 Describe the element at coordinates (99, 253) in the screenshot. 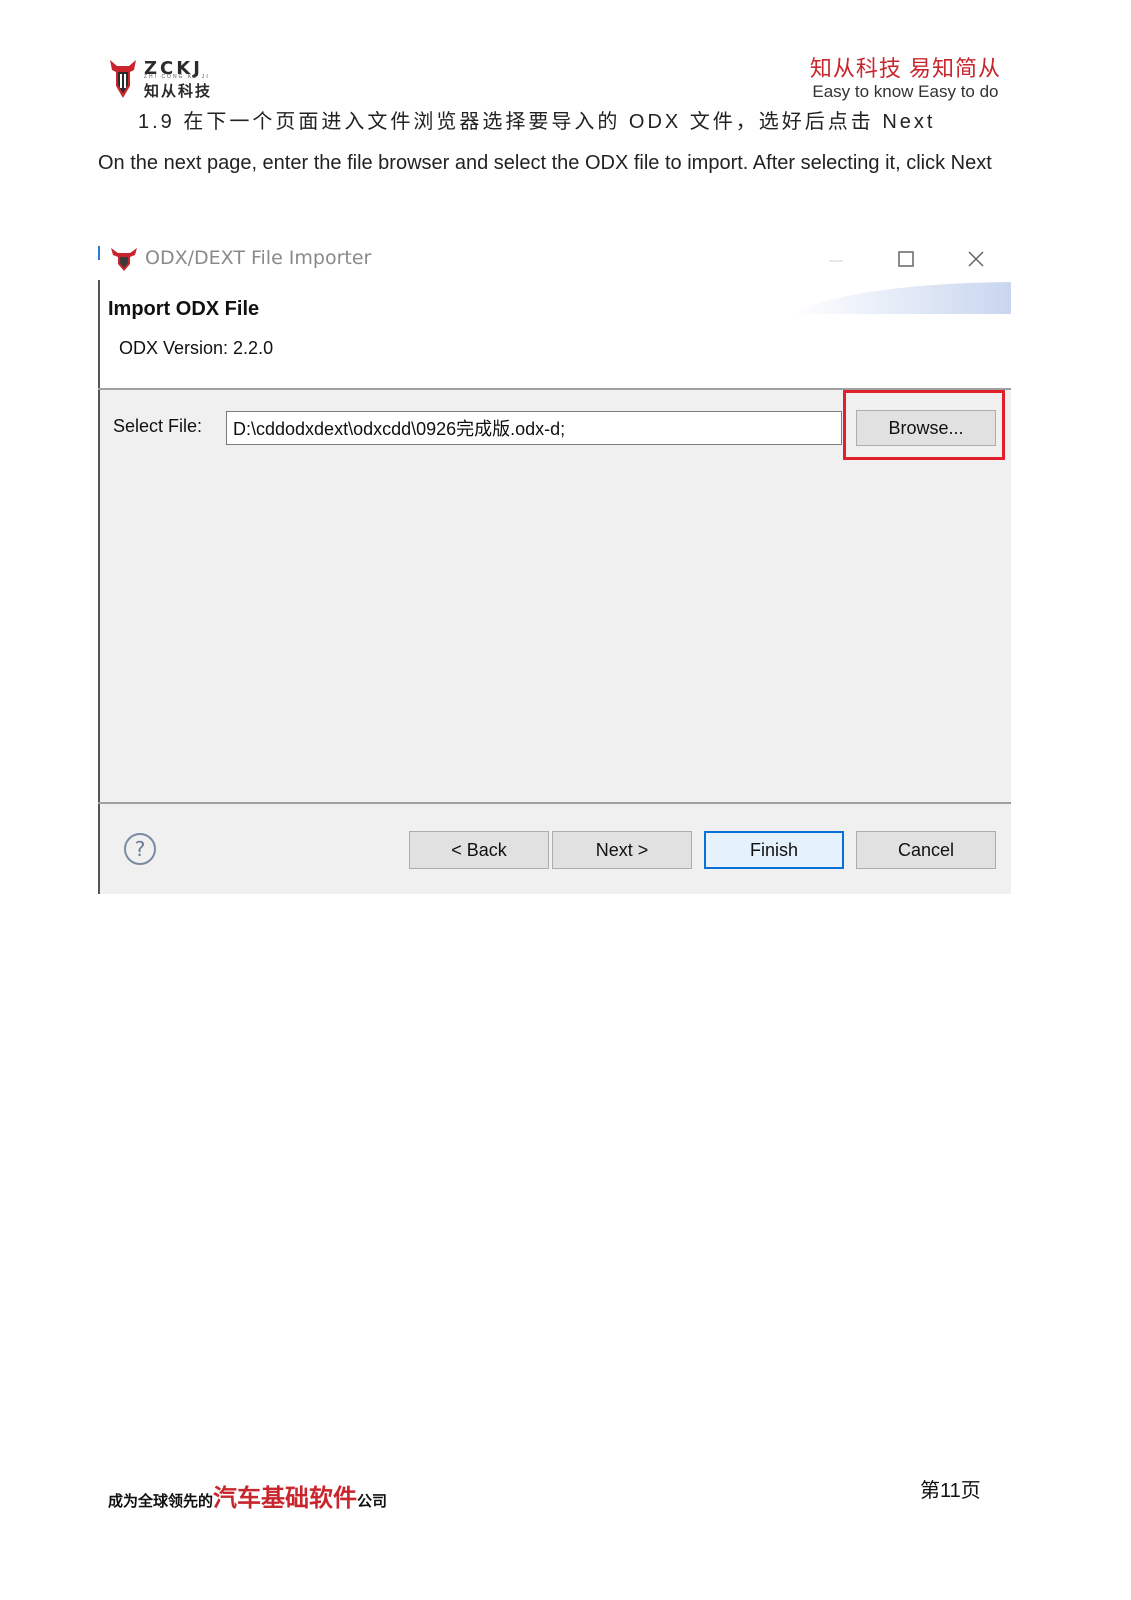

I see `focus-marker` at that location.